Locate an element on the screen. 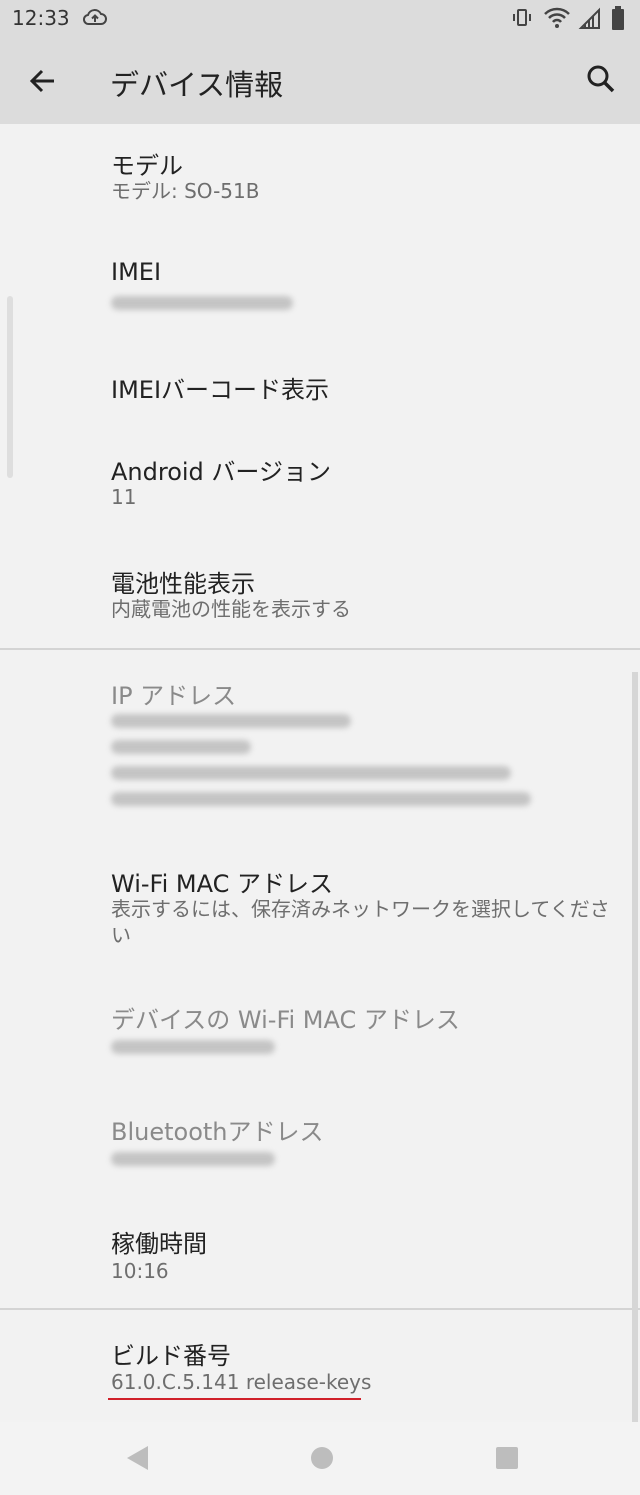 The height and width of the screenshot is (1495, 640). wifi-mac-subtitle: 表示するには、保存済みネットワークを選択してください is located at coordinates (360, 922).